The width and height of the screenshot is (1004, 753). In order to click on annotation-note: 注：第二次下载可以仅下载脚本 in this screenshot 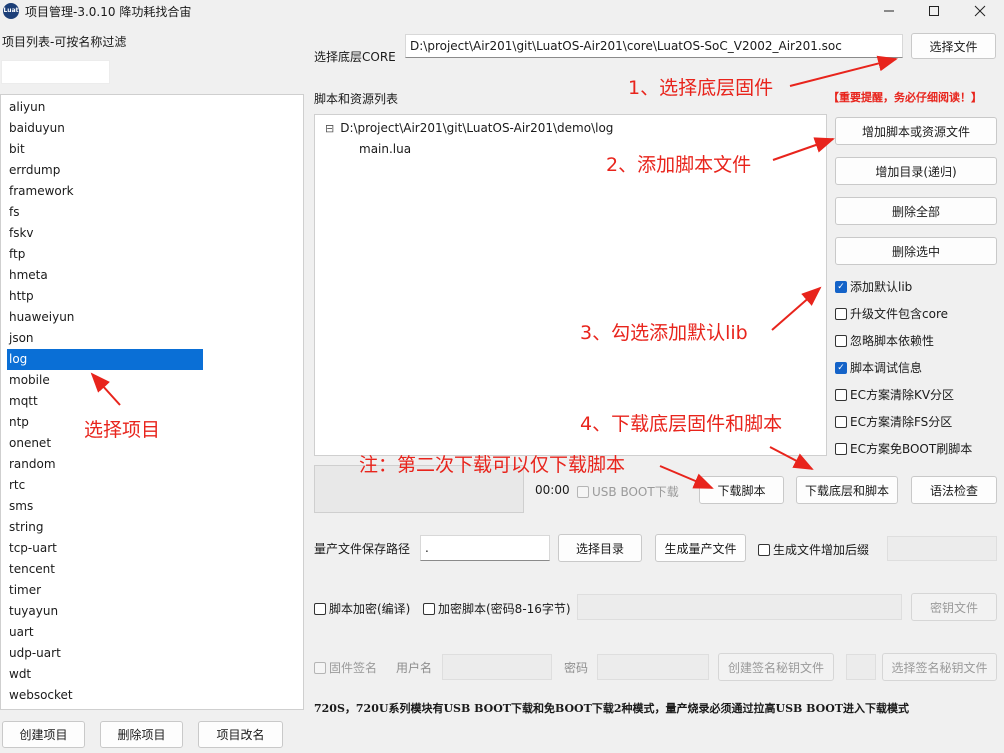, I will do `click(492, 465)`.